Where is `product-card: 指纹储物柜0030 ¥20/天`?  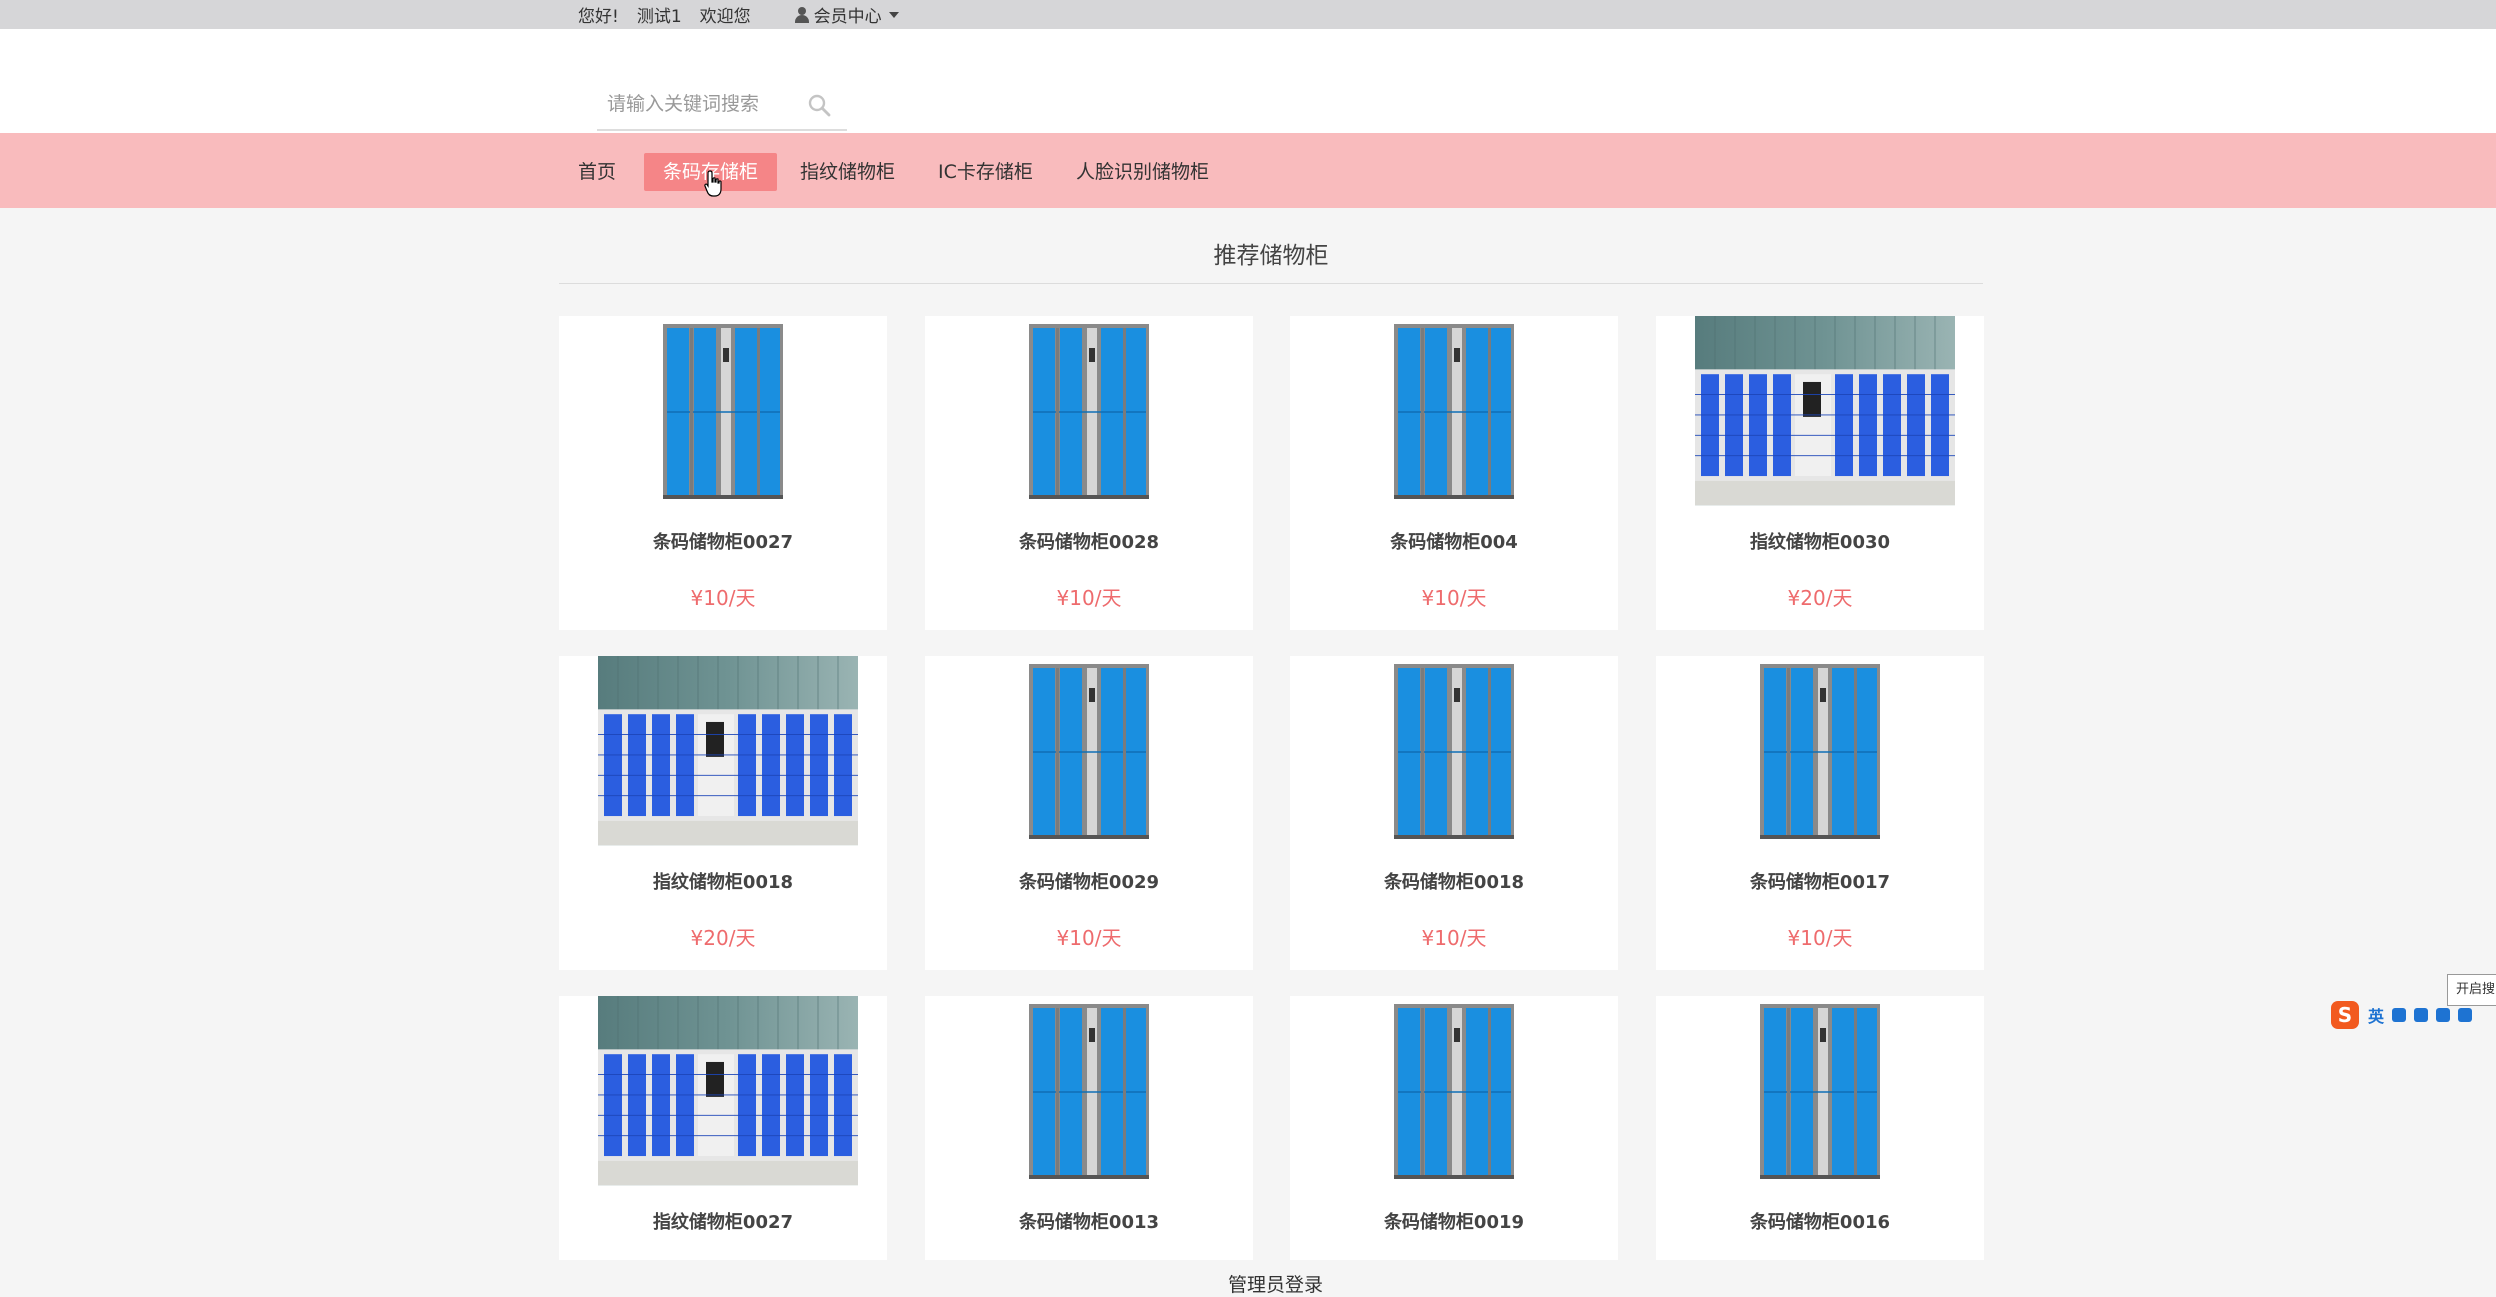
product-card: 指纹储物柜0030 ¥20/天 is located at coordinates (1820, 473).